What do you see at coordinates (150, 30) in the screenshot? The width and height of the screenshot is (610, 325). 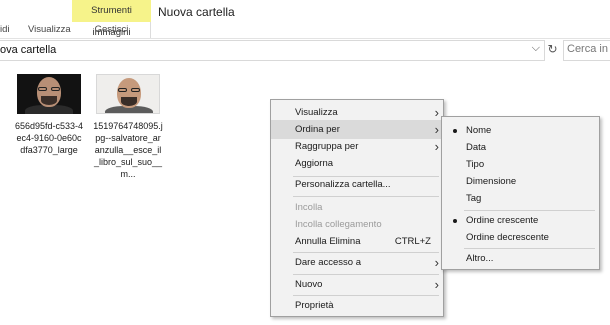 I see `ribbon-divider` at bounding box center [150, 30].